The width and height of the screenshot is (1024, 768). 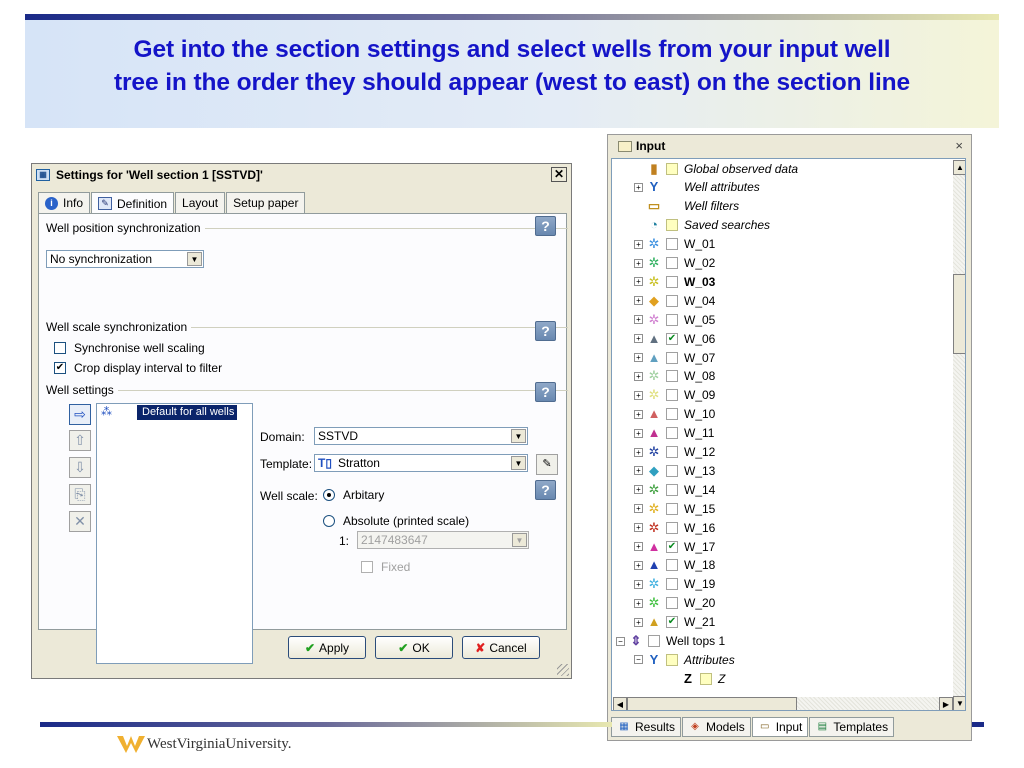 I want to click on scroll-left-icon: ◀, so click(x=620, y=703).